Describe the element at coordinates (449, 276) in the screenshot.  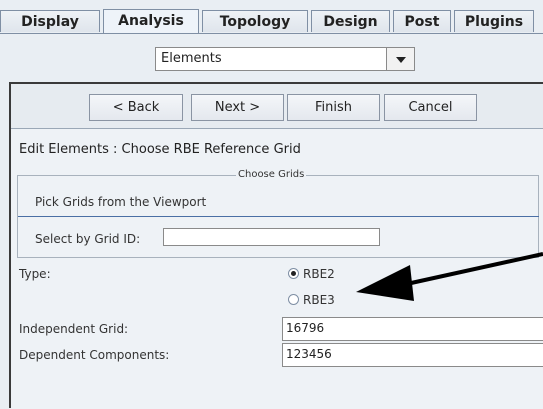
I see `annotation-arrow-icon` at that location.